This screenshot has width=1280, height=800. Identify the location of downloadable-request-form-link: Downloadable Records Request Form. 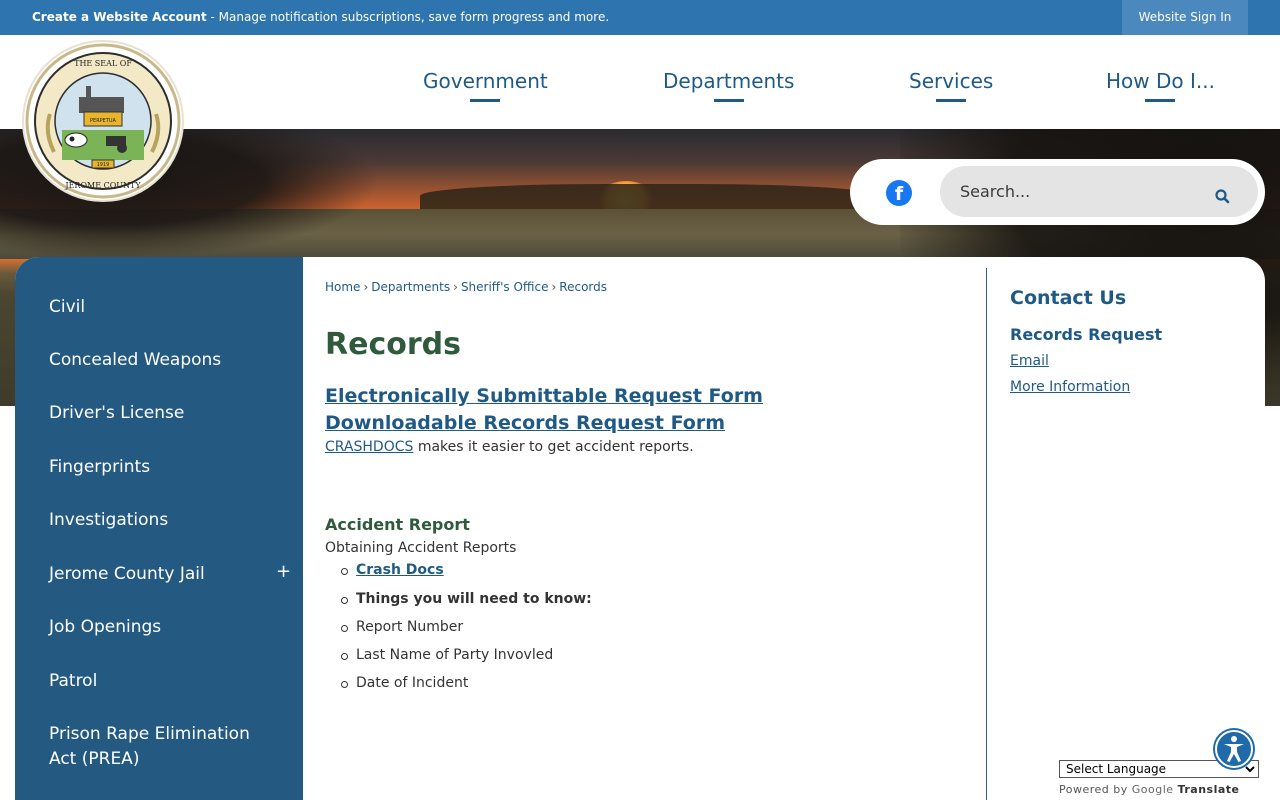
(525, 423).